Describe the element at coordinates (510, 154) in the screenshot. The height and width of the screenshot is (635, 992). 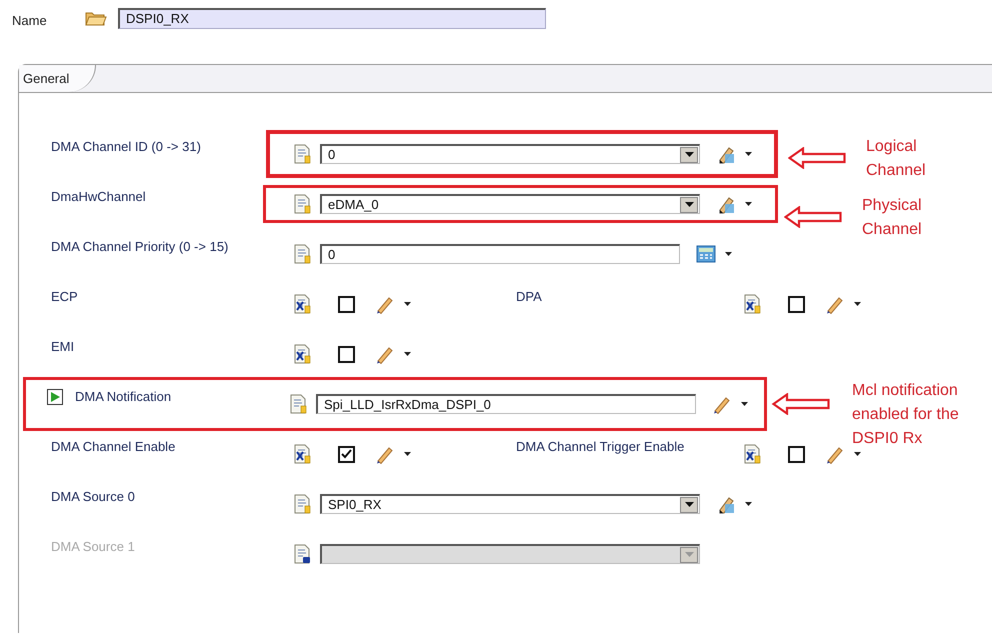
I see `combo-box: 0` at that location.